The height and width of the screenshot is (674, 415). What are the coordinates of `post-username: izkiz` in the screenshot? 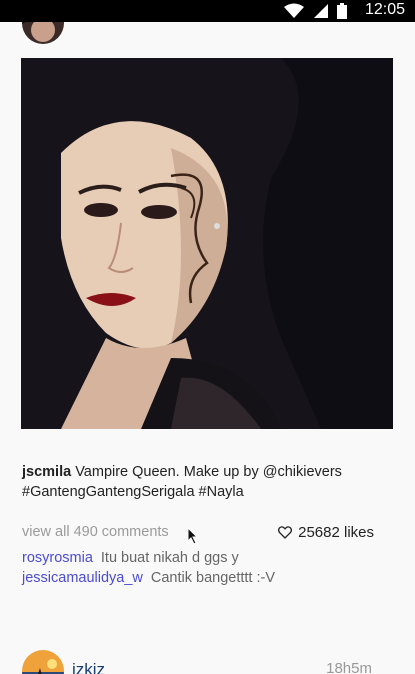 It's located at (88, 667).